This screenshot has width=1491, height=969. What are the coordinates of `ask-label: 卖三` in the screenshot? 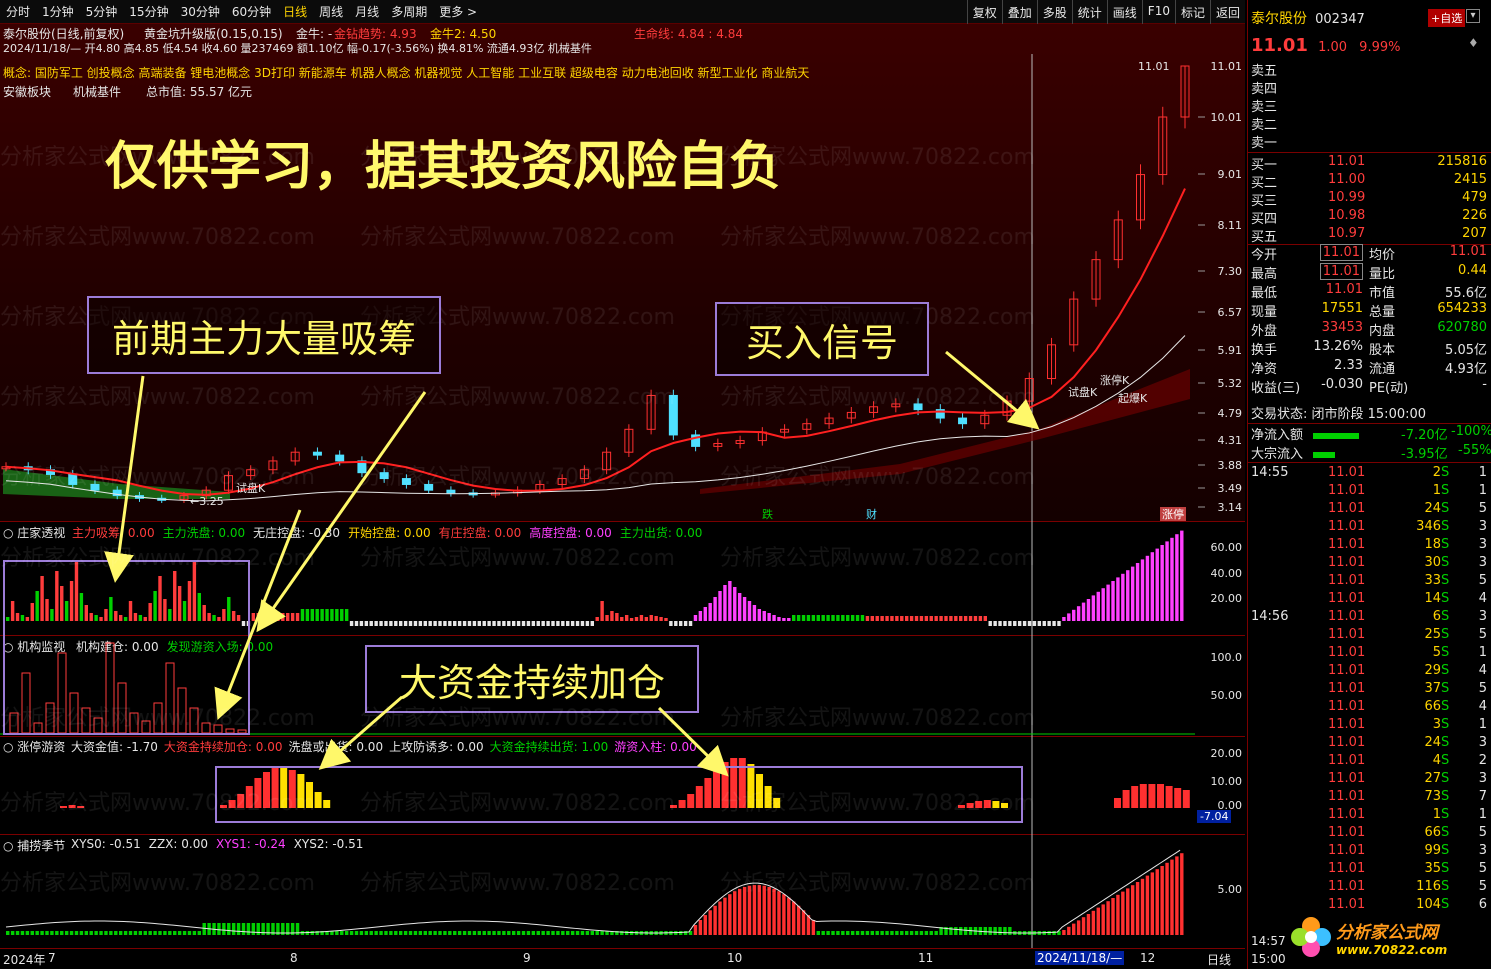 It's located at (1264, 107).